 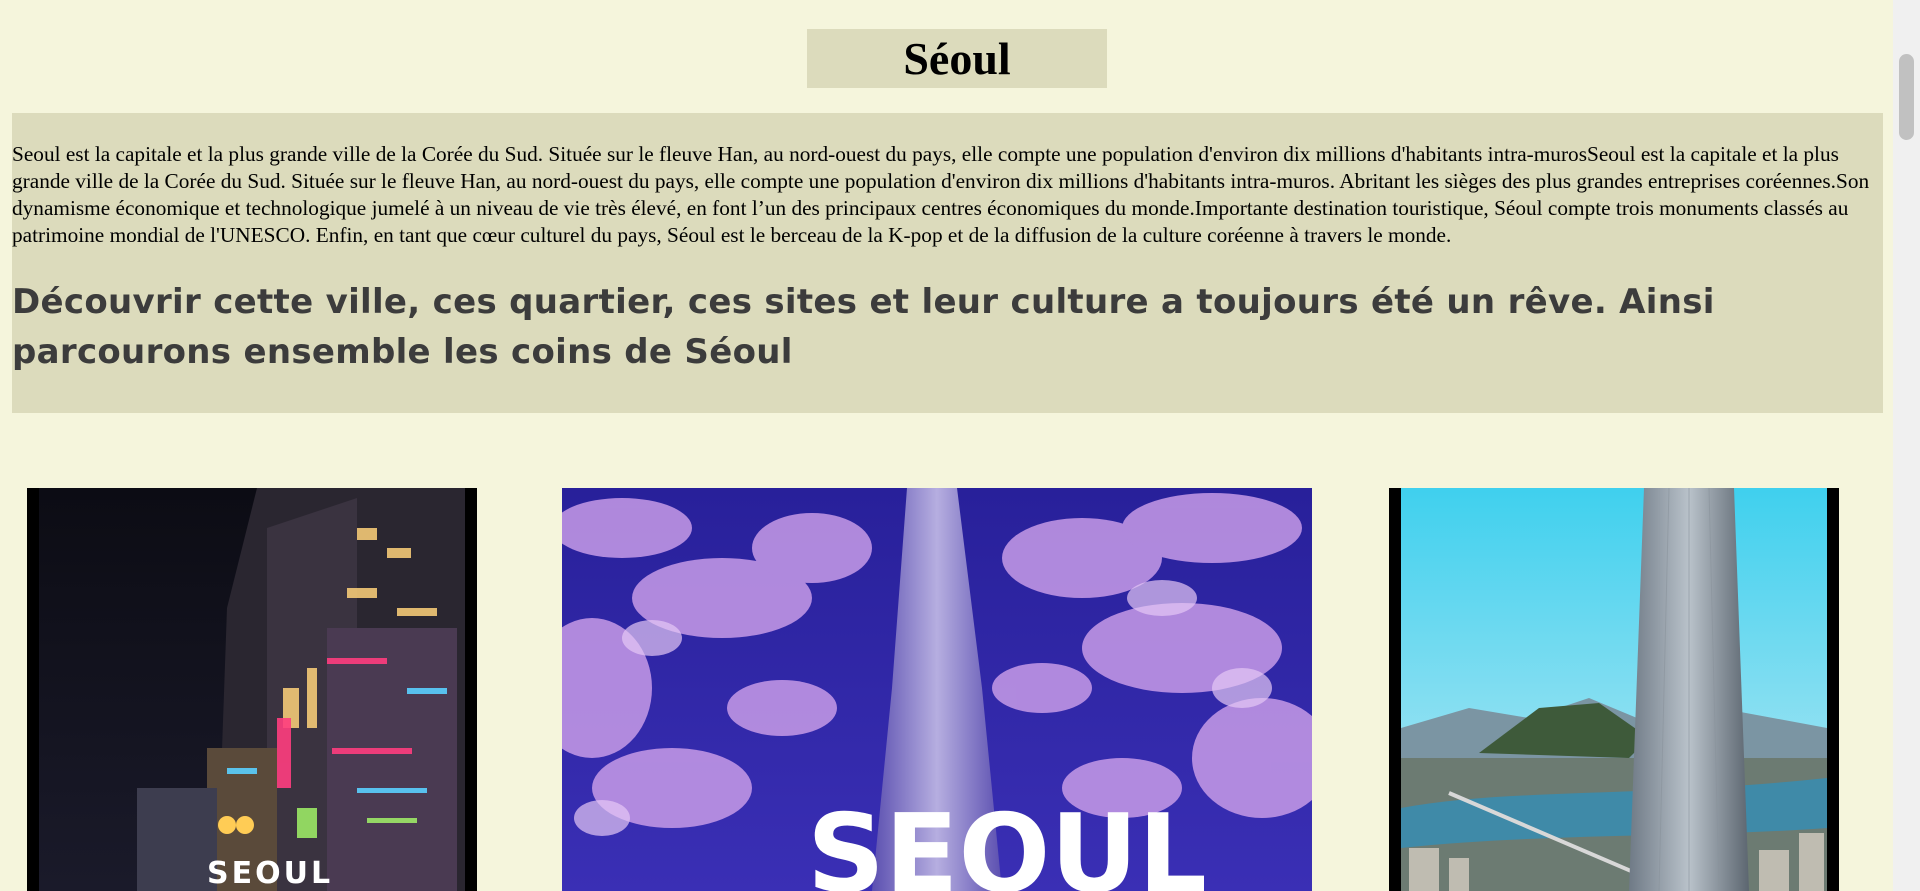 What do you see at coordinates (1906, 97) in the screenshot?
I see `scrollbar-thumb` at bounding box center [1906, 97].